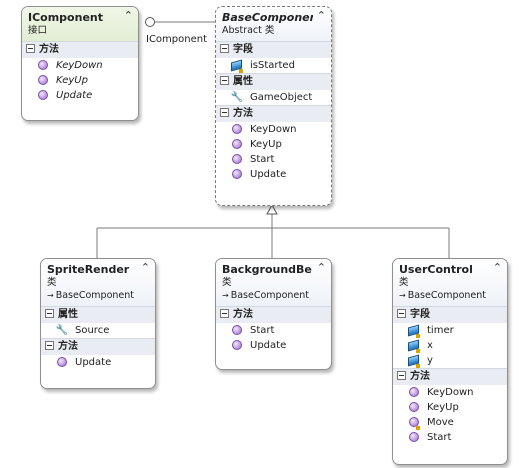 The width and height of the screenshot is (526, 468). Describe the element at coordinates (273, 65) in the screenshot. I see `member-field: isStarted` at that location.